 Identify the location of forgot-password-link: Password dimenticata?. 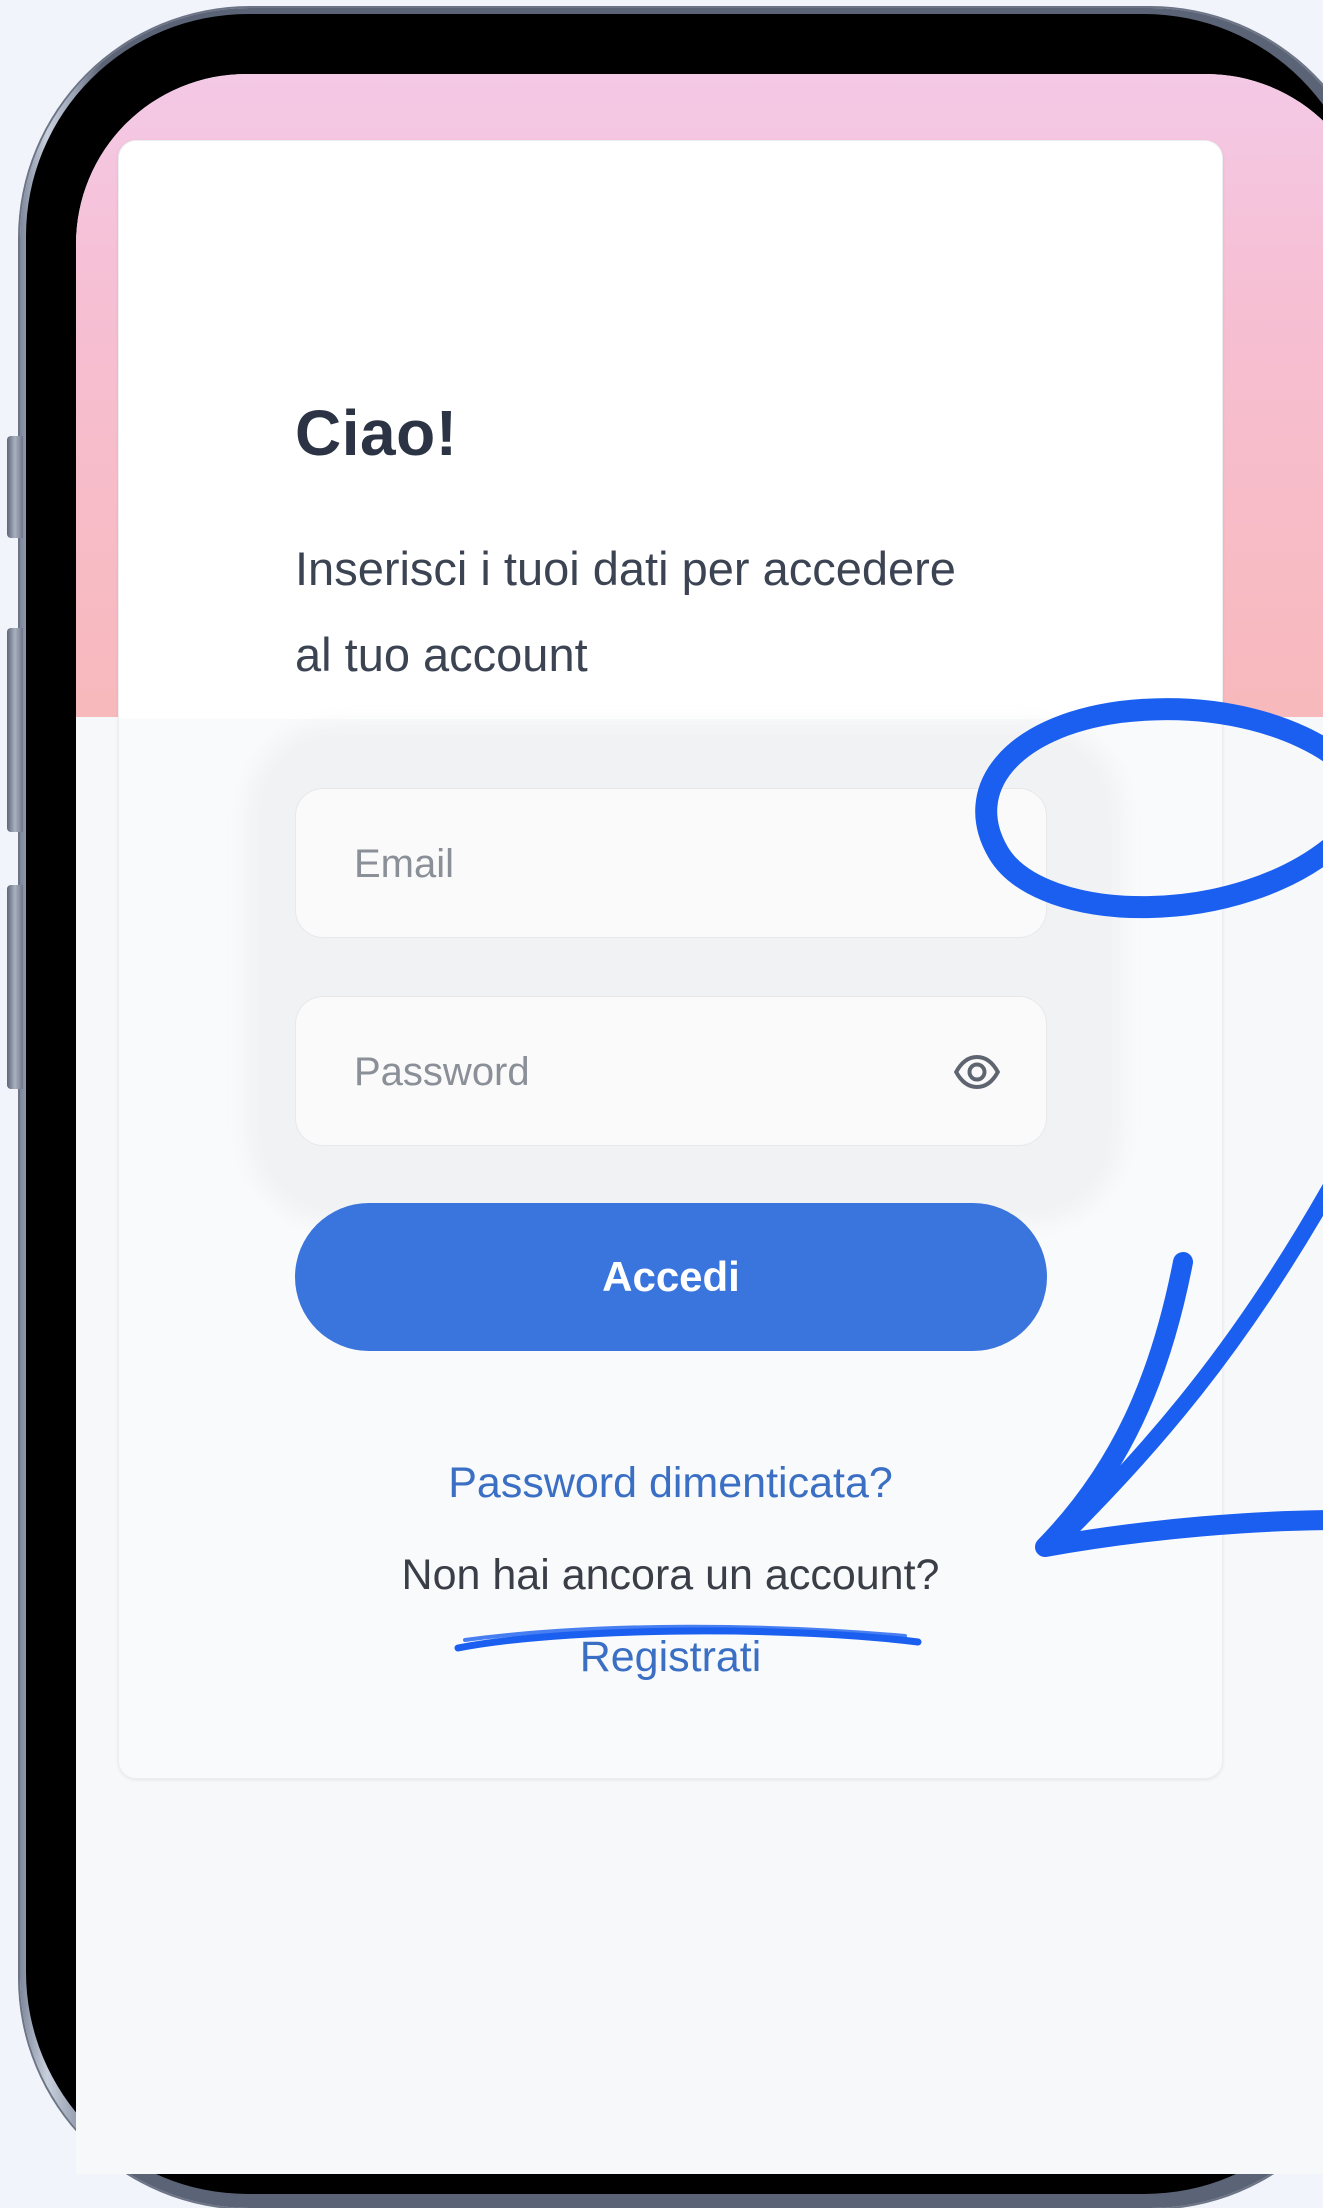
(670, 1483).